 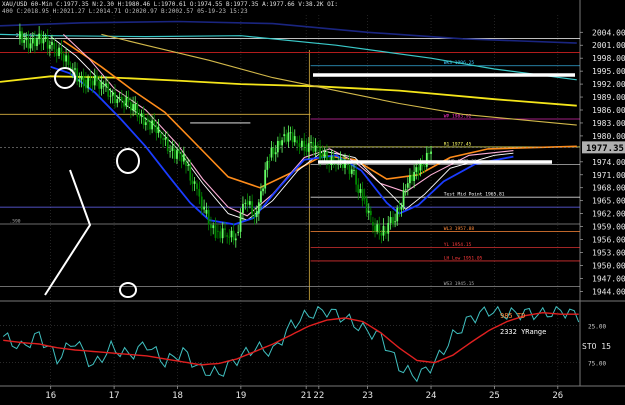 I want to click on y-tick-label: 1992.00, so click(x=608, y=84).